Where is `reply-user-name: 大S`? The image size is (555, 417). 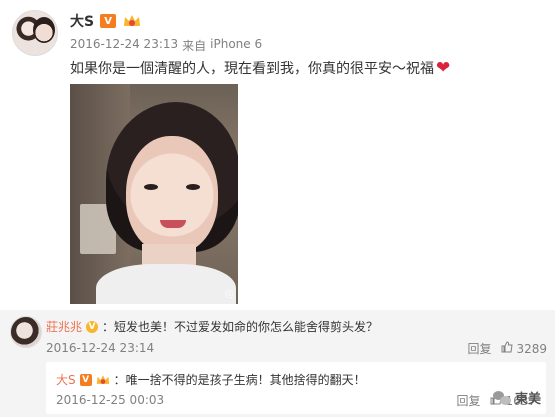 reply-user-name: 大S is located at coordinates (66, 379).